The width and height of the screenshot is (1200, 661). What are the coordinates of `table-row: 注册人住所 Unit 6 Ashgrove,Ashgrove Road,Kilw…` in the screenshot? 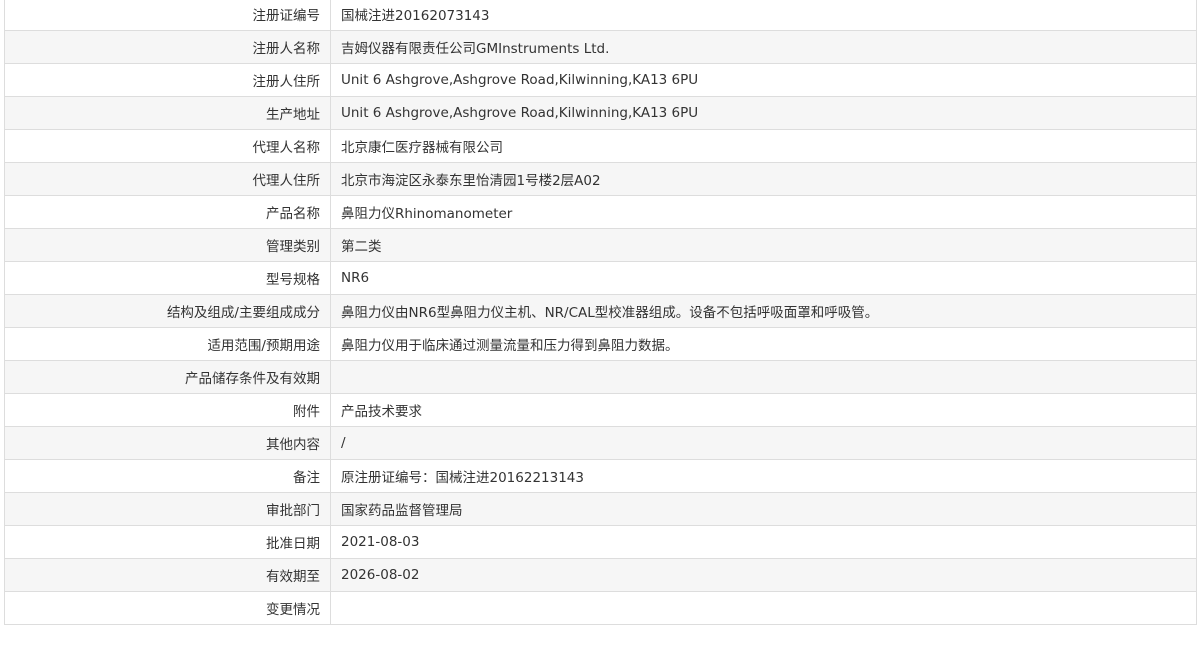 It's located at (600, 80).